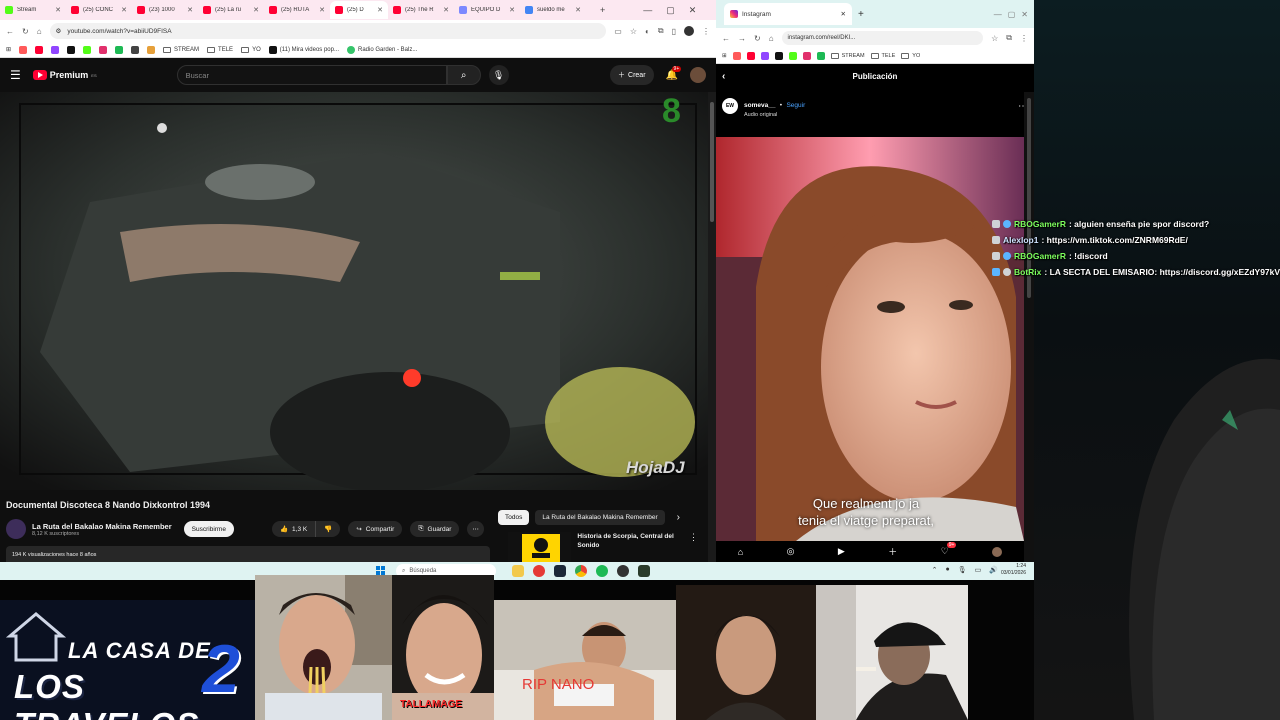 This screenshot has height=720, width=1280. What do you see at coordinates (788, 14) in the screenshot?
I see `tab-instagram: Instagram ✕` at bounding box center [788, 14].